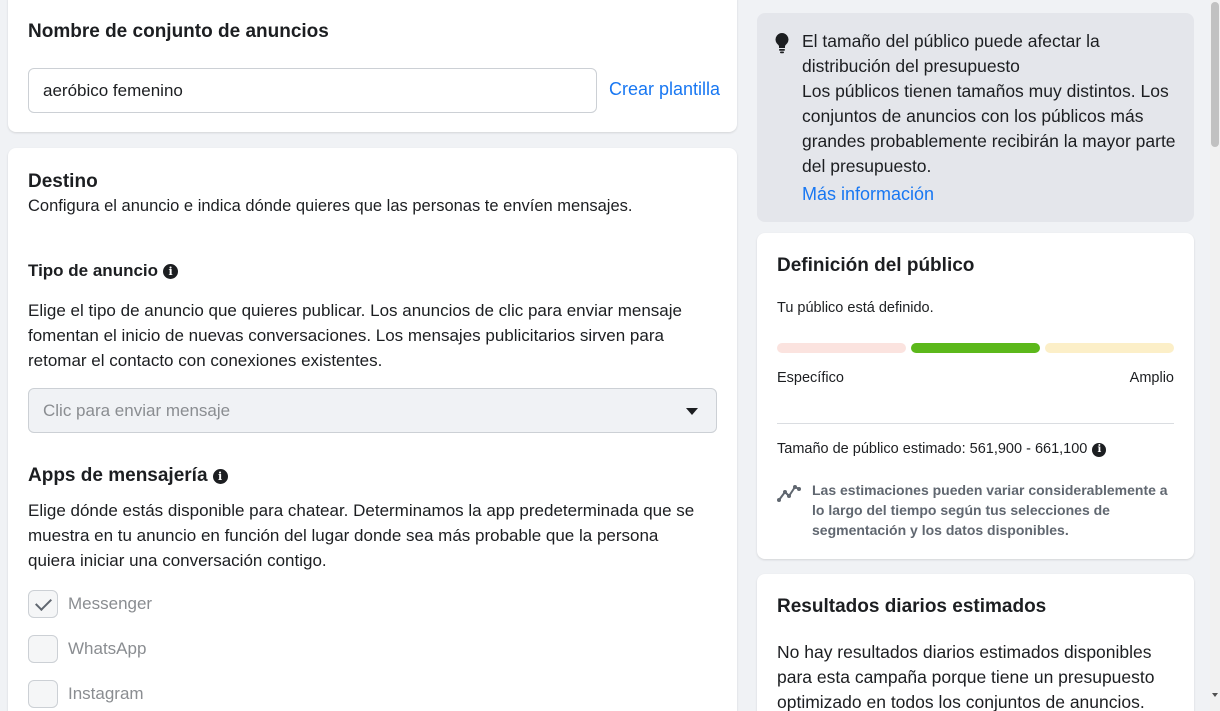  I want to click on messaging-apps-label-text: Apps de mensajería, so click(118, 475).